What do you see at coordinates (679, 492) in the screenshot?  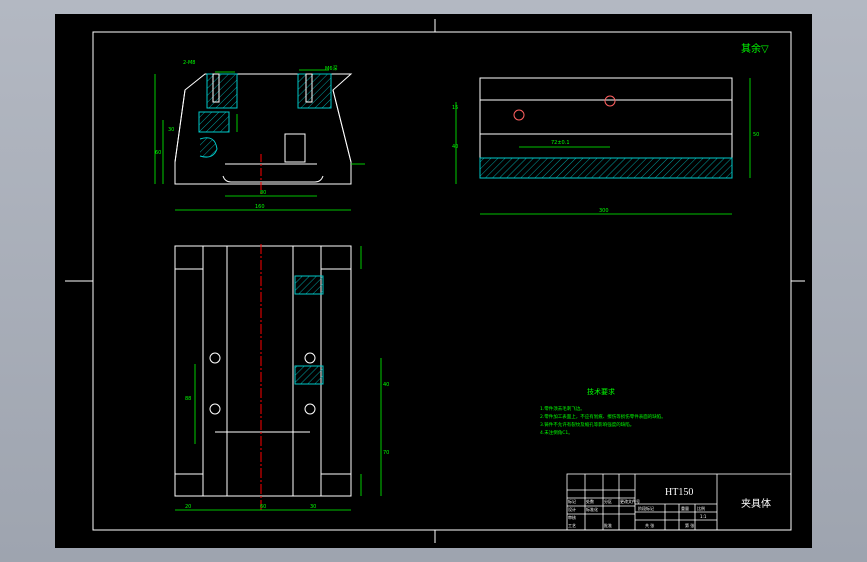 I see `material-label: HT150` at bounding box center [679, 492].